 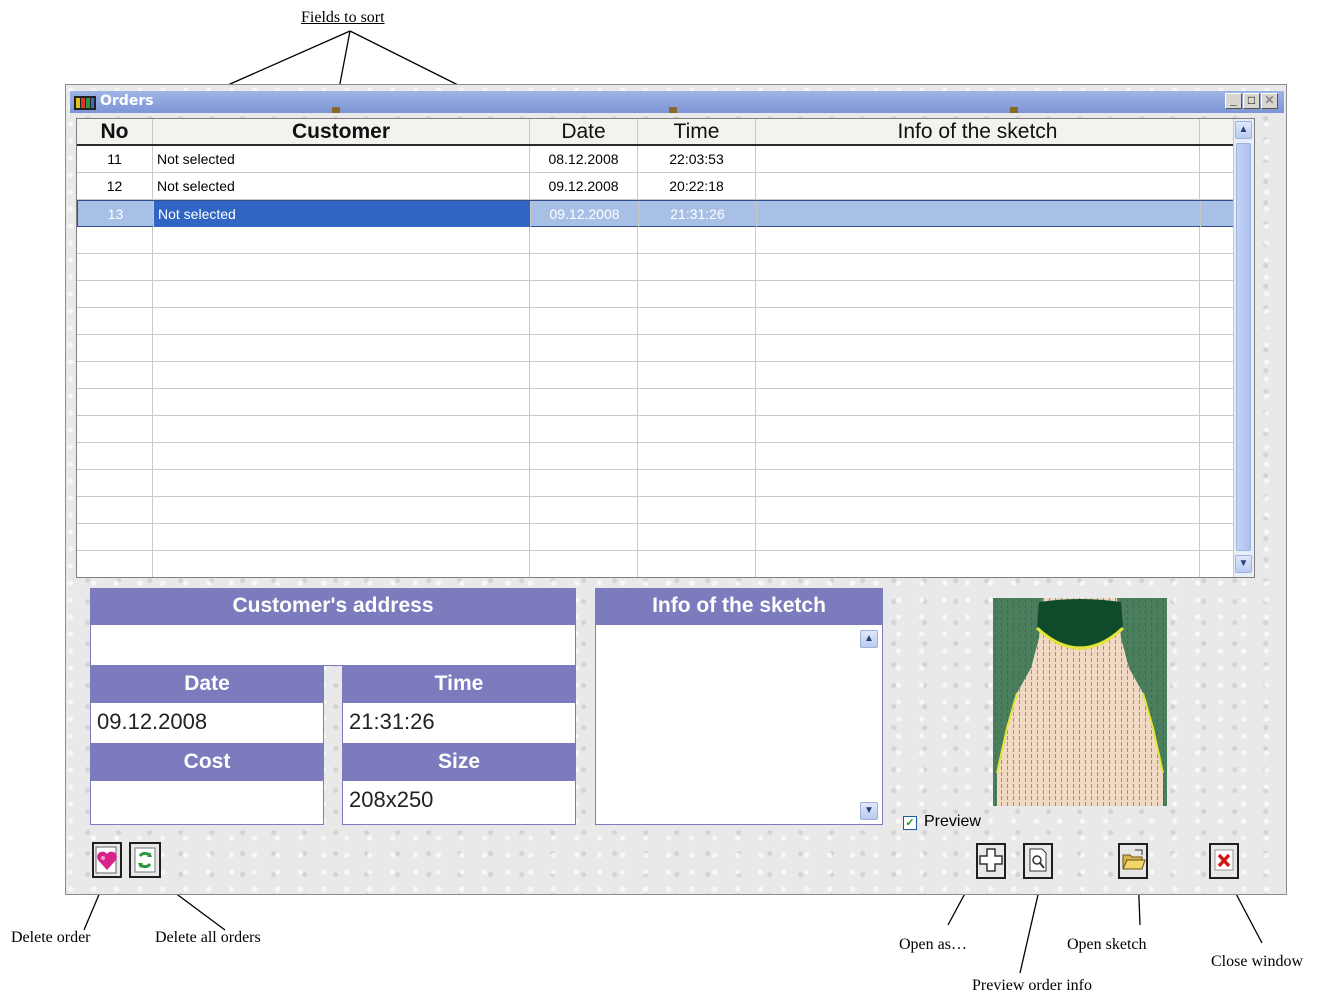 What do you see at coordinates (677, 102) in the screenshot?
I see `title-bar: Orders _ □ ✕` at bounding box center [677, 102].